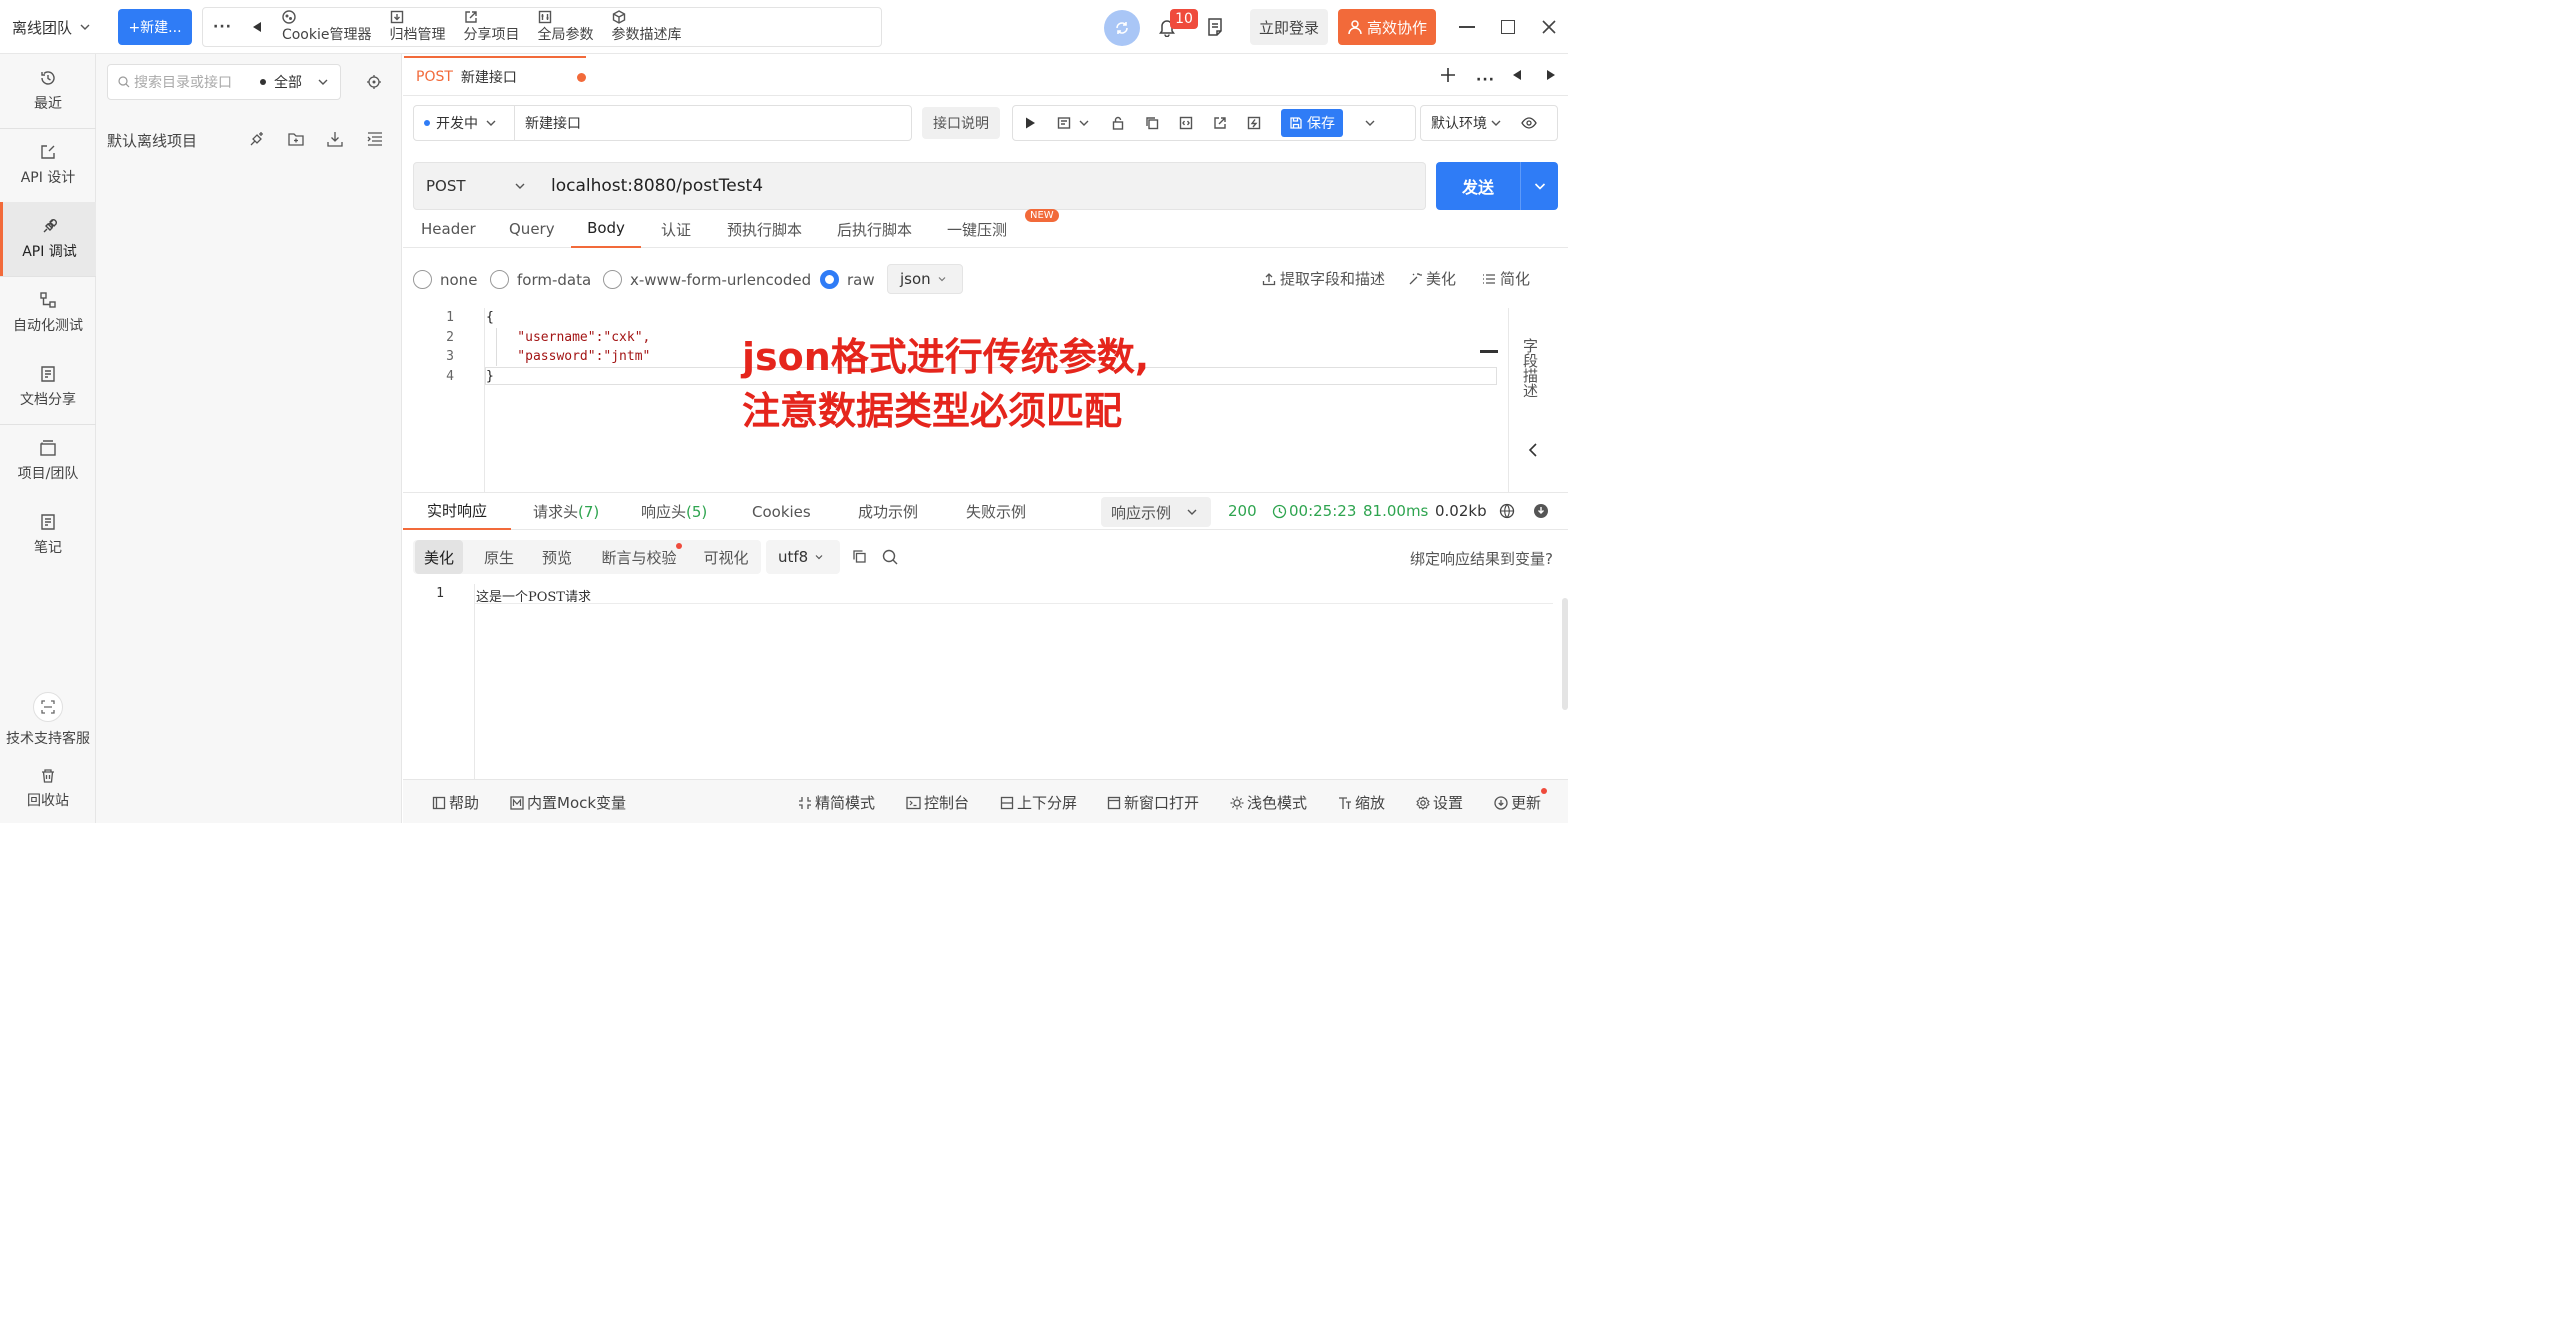  Describe the element at coordinates (1254, 123) in the screenshot. I see `flash-icon` at that location.